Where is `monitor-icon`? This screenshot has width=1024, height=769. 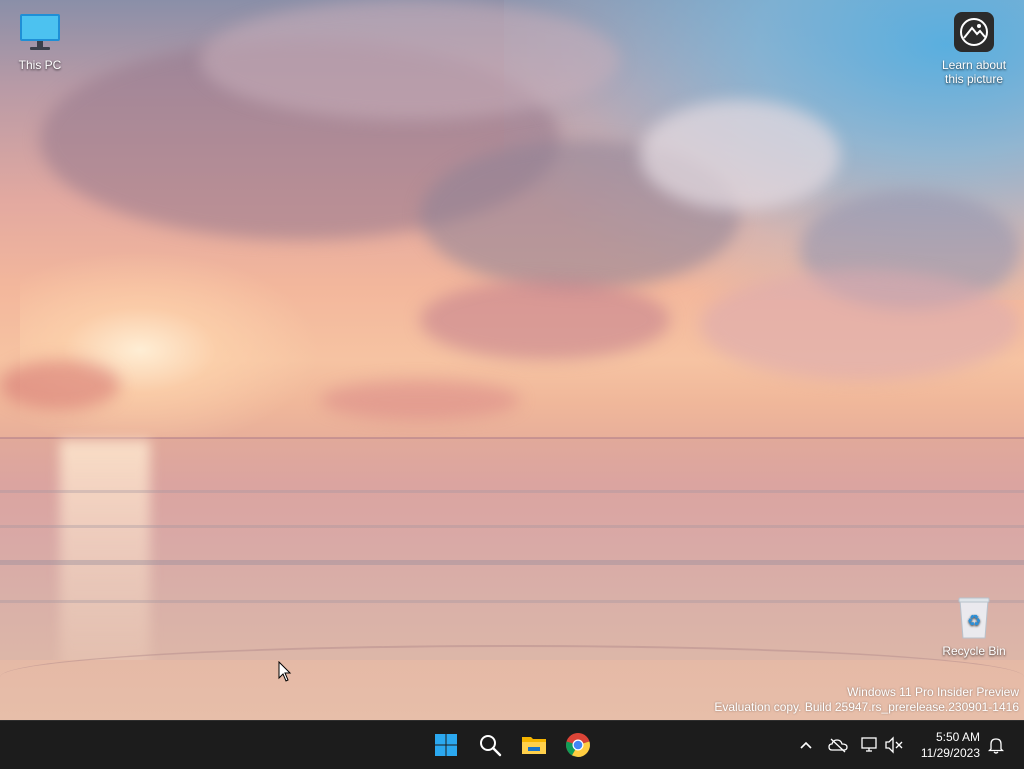 monitor-icon is located at coordinates (40, 32).